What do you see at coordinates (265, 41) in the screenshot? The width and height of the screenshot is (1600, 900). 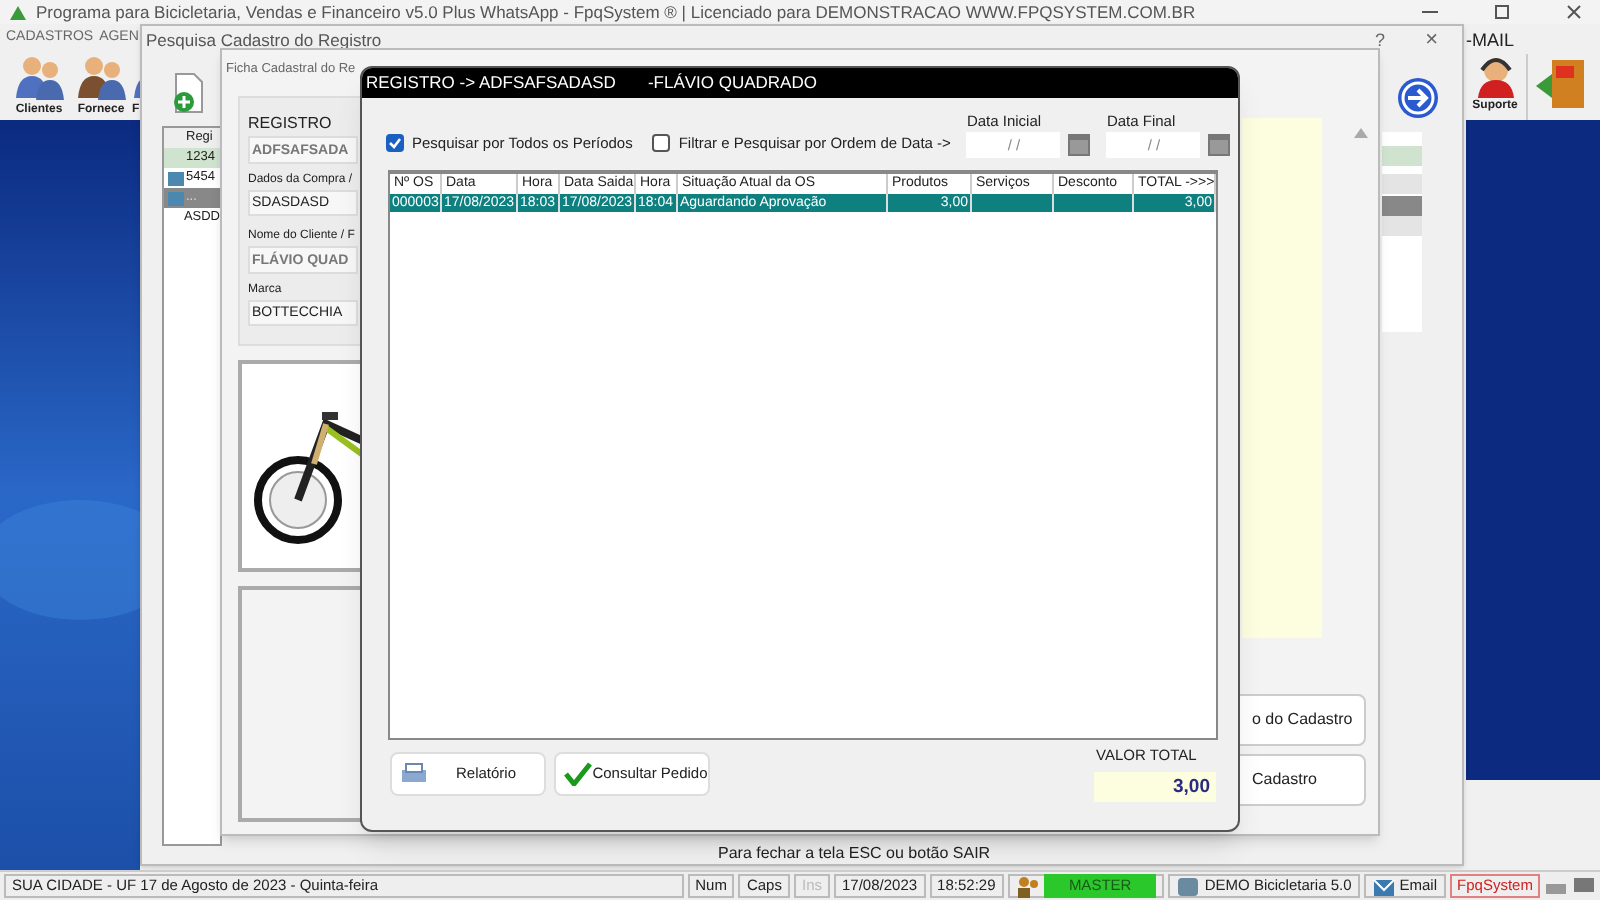 I see `window-title: Pesquisa Cadastro do Registro` at bounding box center [265, 41].